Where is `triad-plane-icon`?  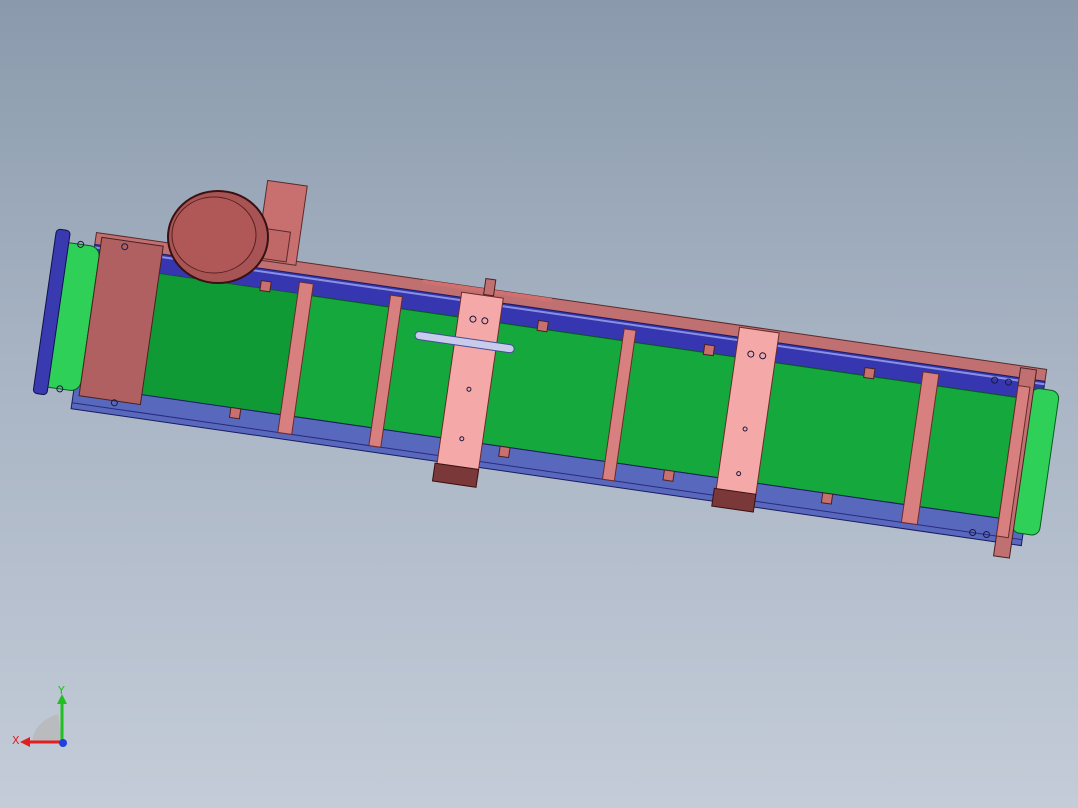
triad-plane-icon is located at coordinates (47, 728).